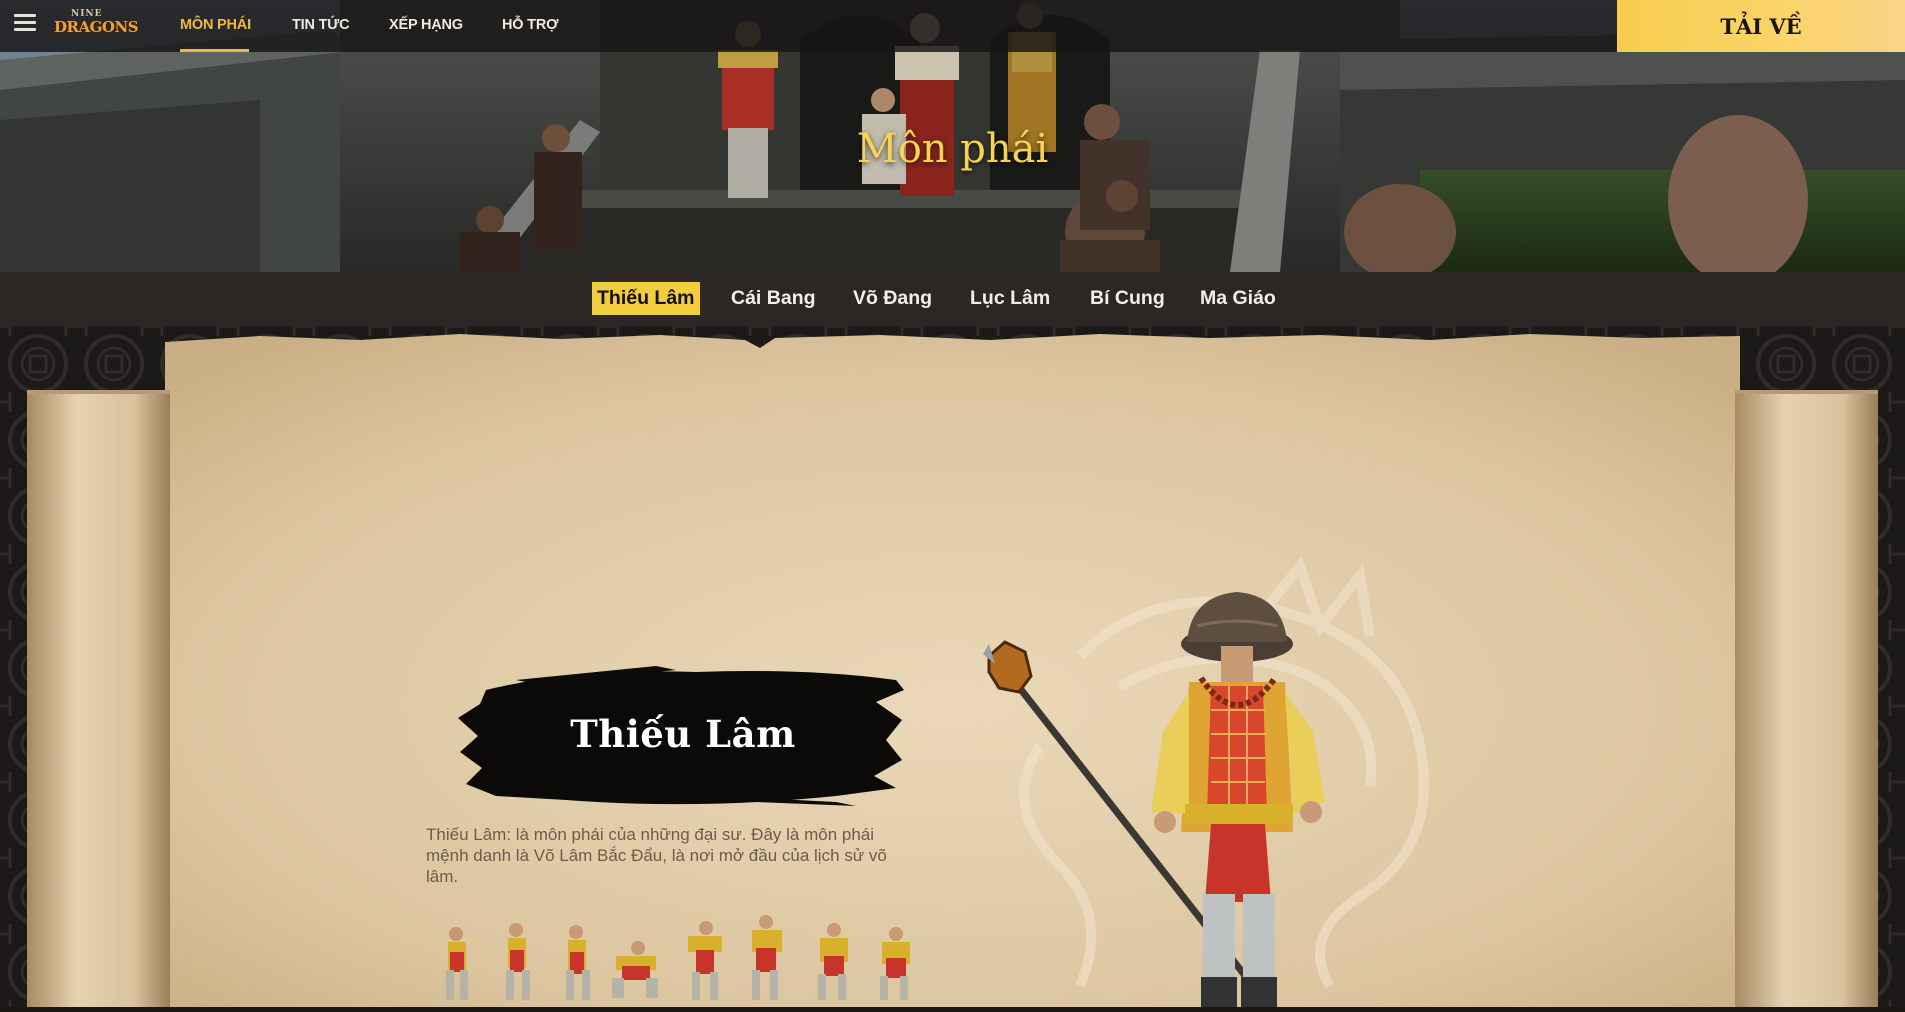 The width and height of the screenshot is (1905, 1012). What do you see at coordinates (530, 25) in the screenshot?
I see `nav-link-ho-tro: HỖ TRỢ` at bounding box center [530, 25].